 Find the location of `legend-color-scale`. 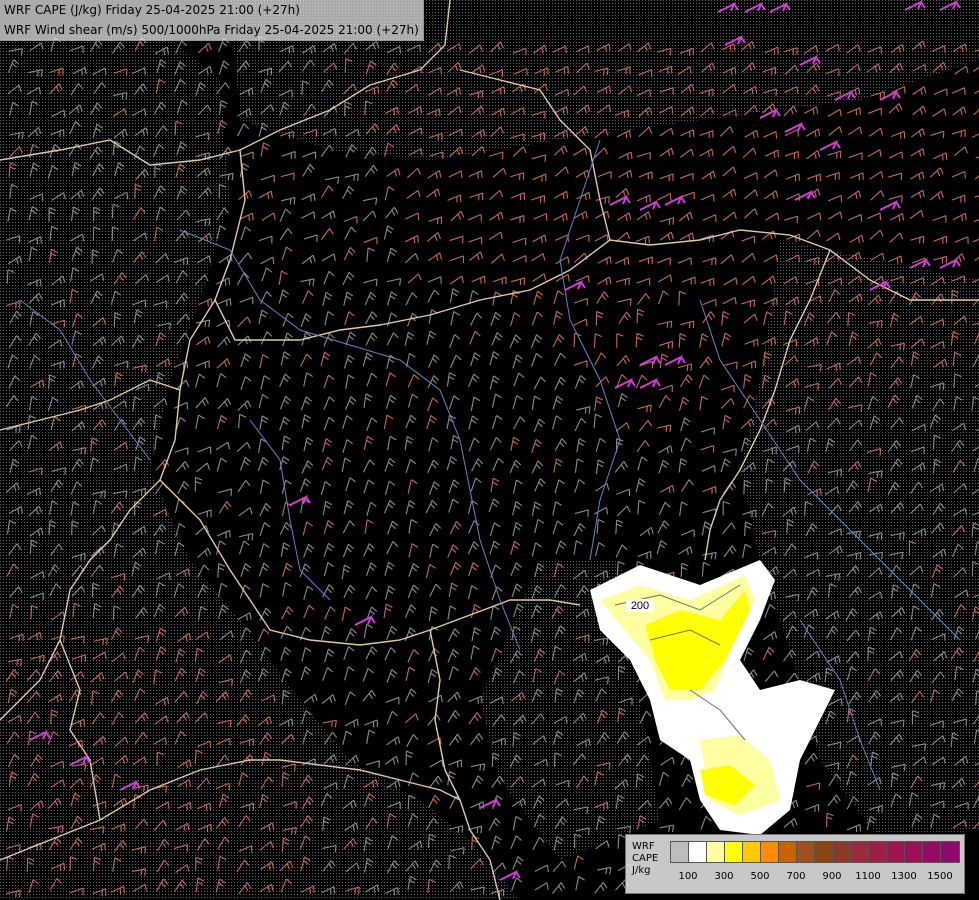

legend-color-scale is located at coordinates (815, 852).